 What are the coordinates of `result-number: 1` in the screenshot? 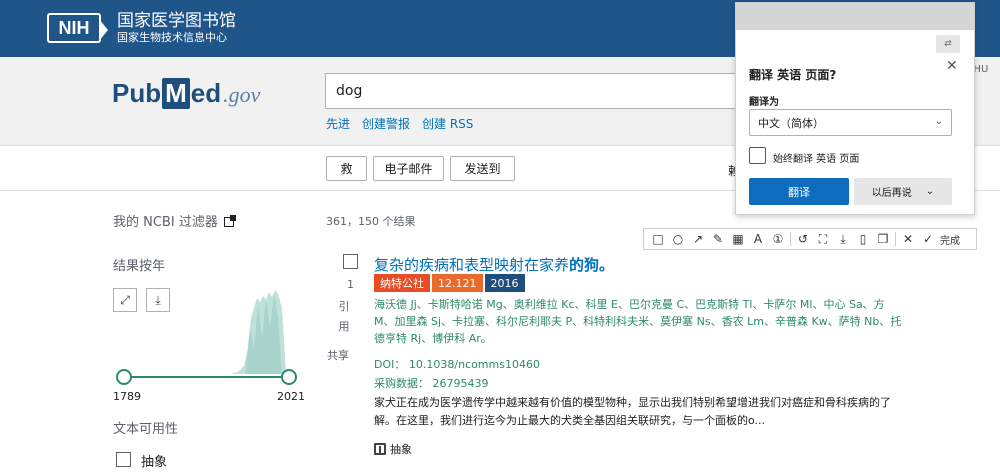 It's located at (350, 284).